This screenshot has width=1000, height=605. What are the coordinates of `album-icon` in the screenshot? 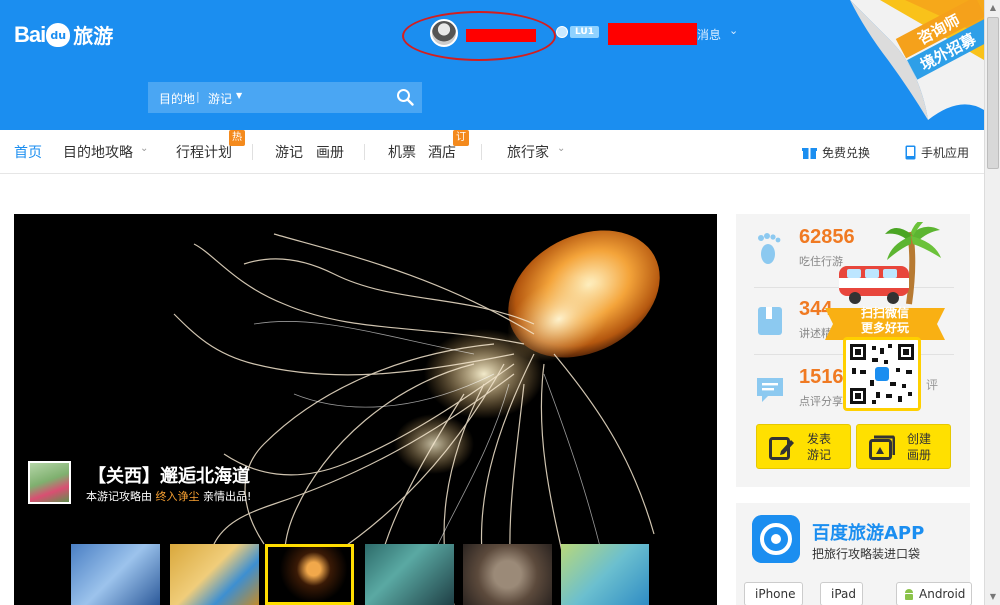 It's located at (882, 447).